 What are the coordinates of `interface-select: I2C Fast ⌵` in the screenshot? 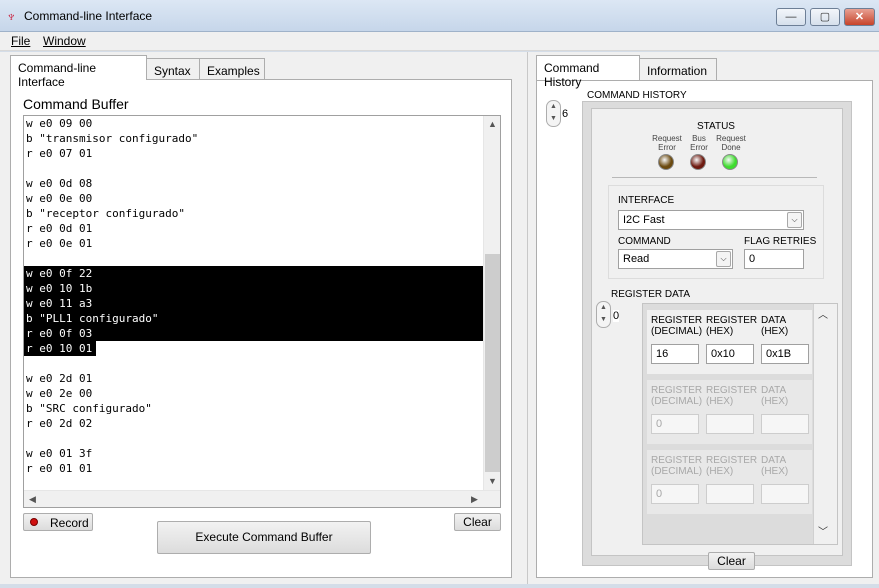 It's located at (711, 220).